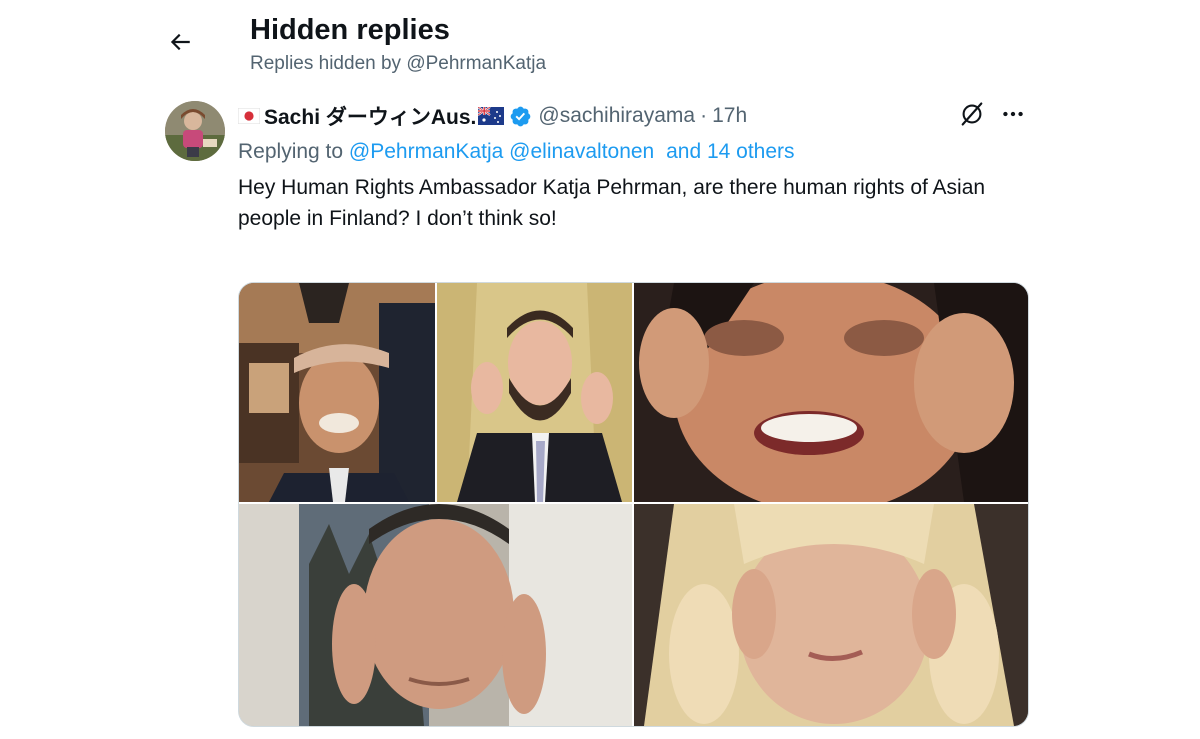  I want to click on arrow-left-icon, so click(180, 44).